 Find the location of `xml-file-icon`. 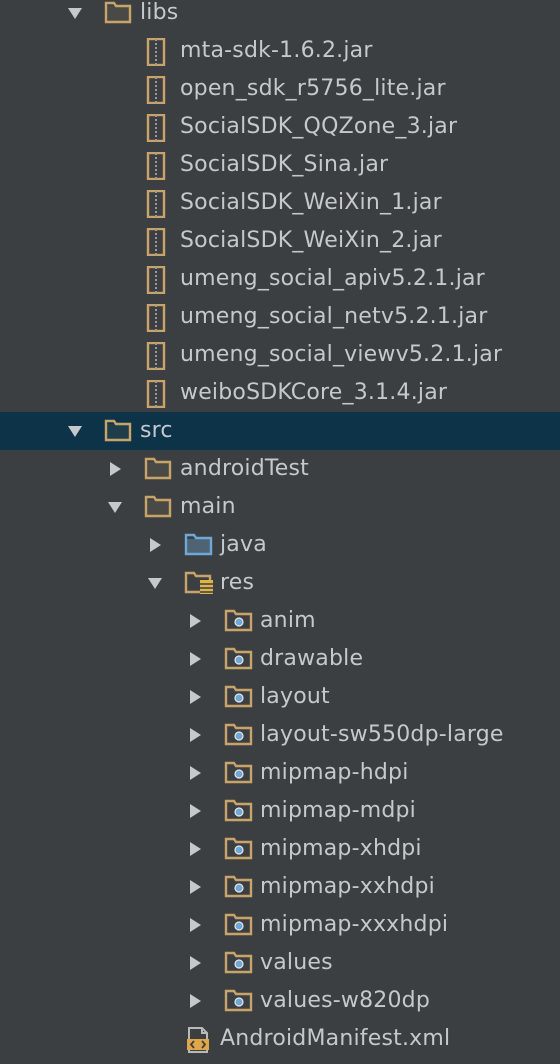

xml-file-icon is located at coordinates (201, 1039).